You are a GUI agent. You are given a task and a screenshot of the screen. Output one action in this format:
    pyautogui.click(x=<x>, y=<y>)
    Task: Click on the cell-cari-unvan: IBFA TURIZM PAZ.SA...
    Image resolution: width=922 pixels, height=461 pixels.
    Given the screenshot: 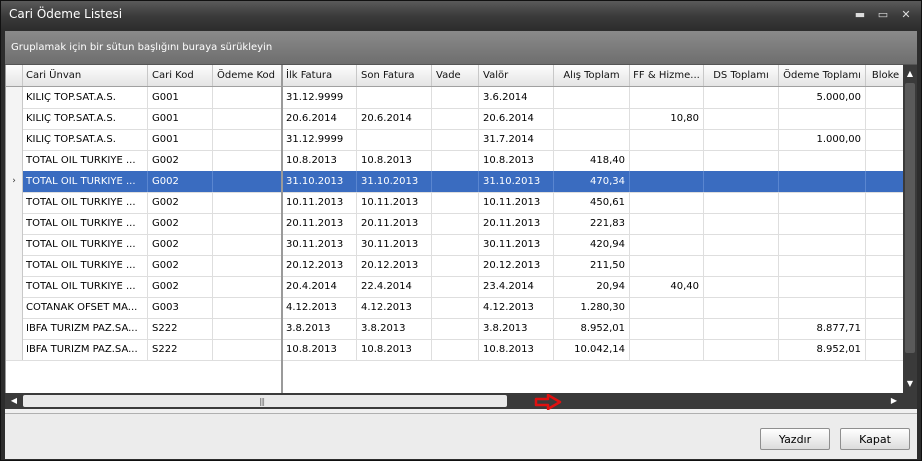 What is the action you would take?
    pyautogui.click(x=85, y=328)
    